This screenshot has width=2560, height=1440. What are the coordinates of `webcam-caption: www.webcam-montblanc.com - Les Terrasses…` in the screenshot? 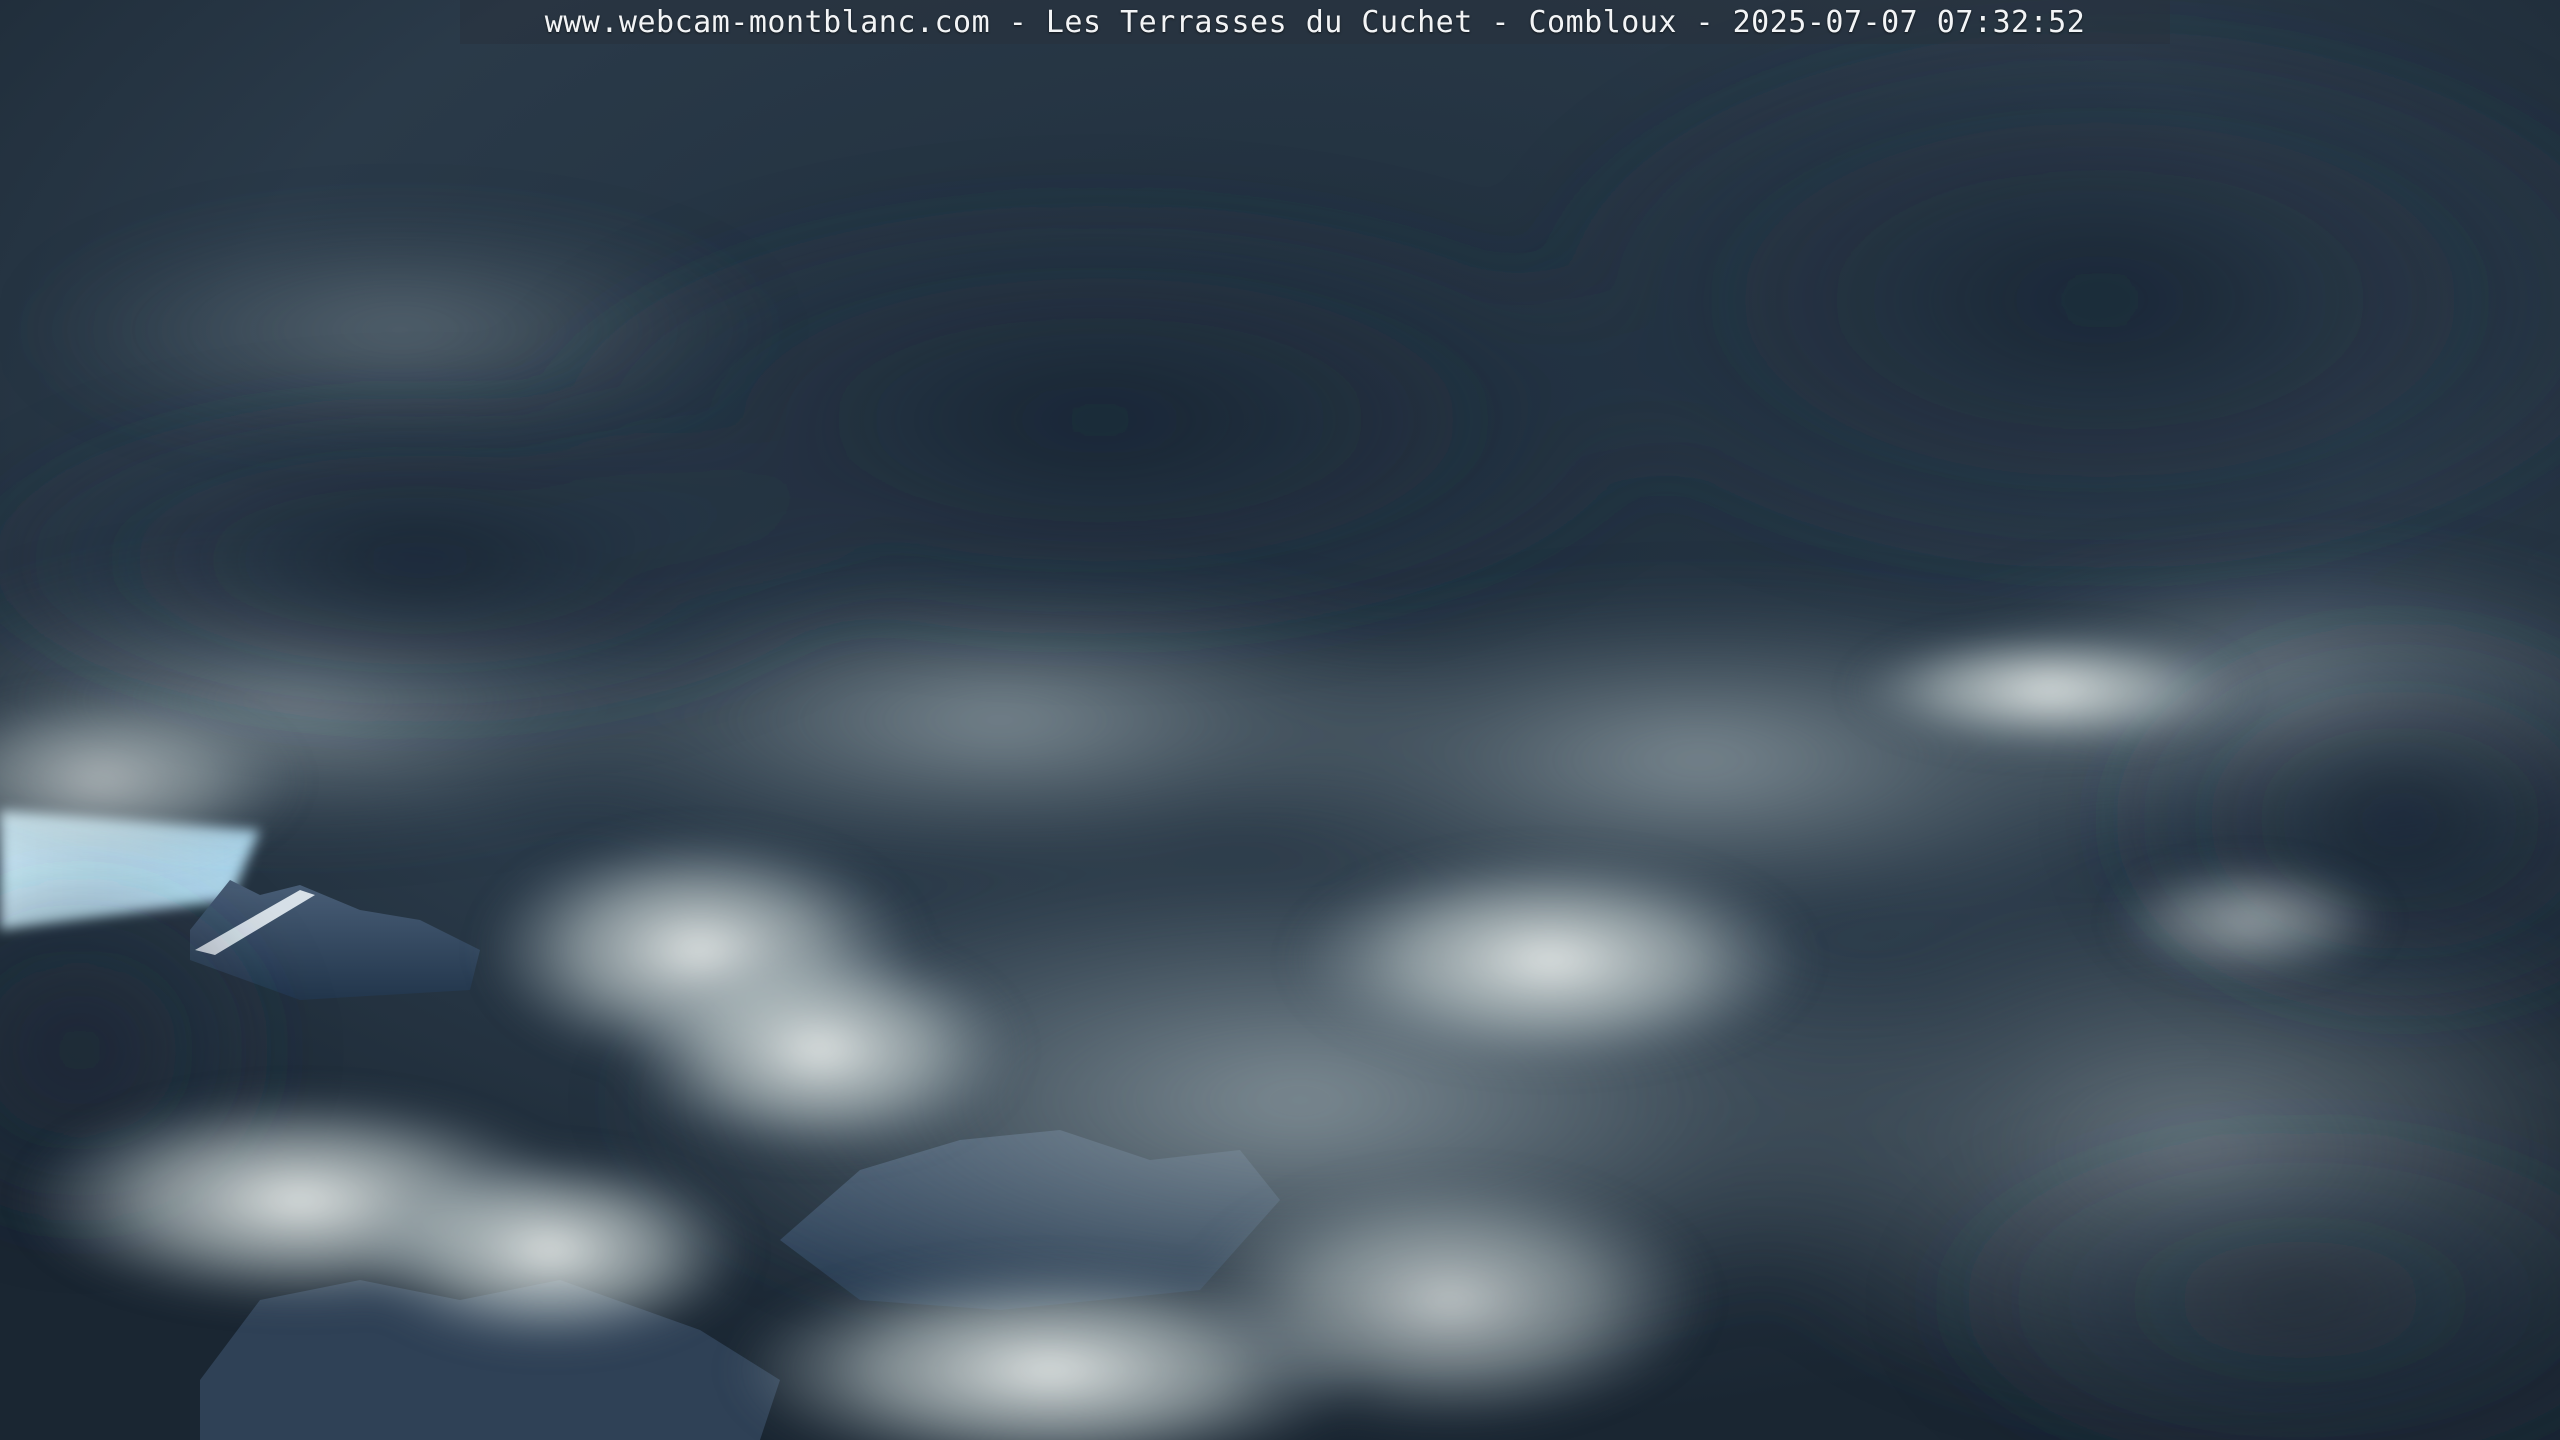 It's located at (1315, 22).